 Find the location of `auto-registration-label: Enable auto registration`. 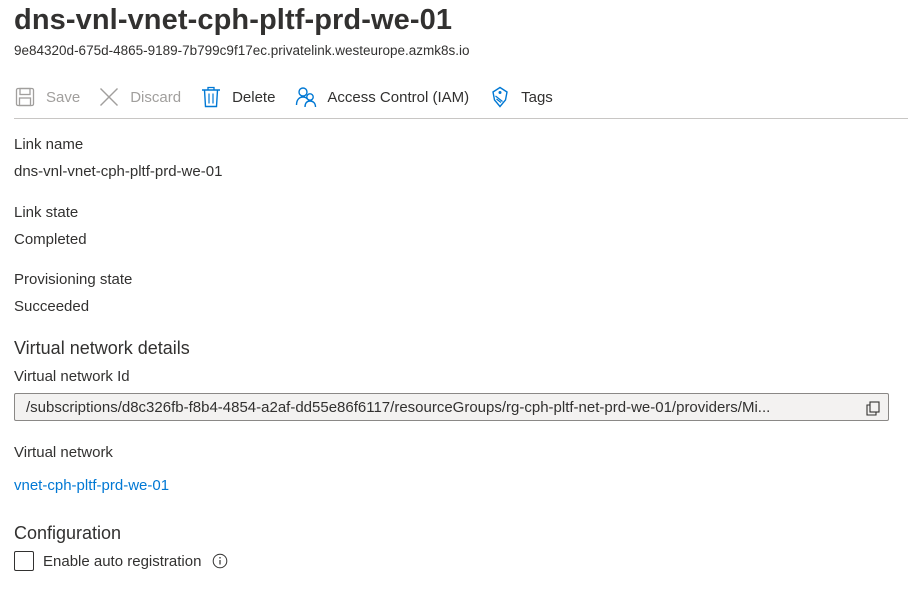

auto-registration-label: Enable auto registration is located at coordinates (122, 561).